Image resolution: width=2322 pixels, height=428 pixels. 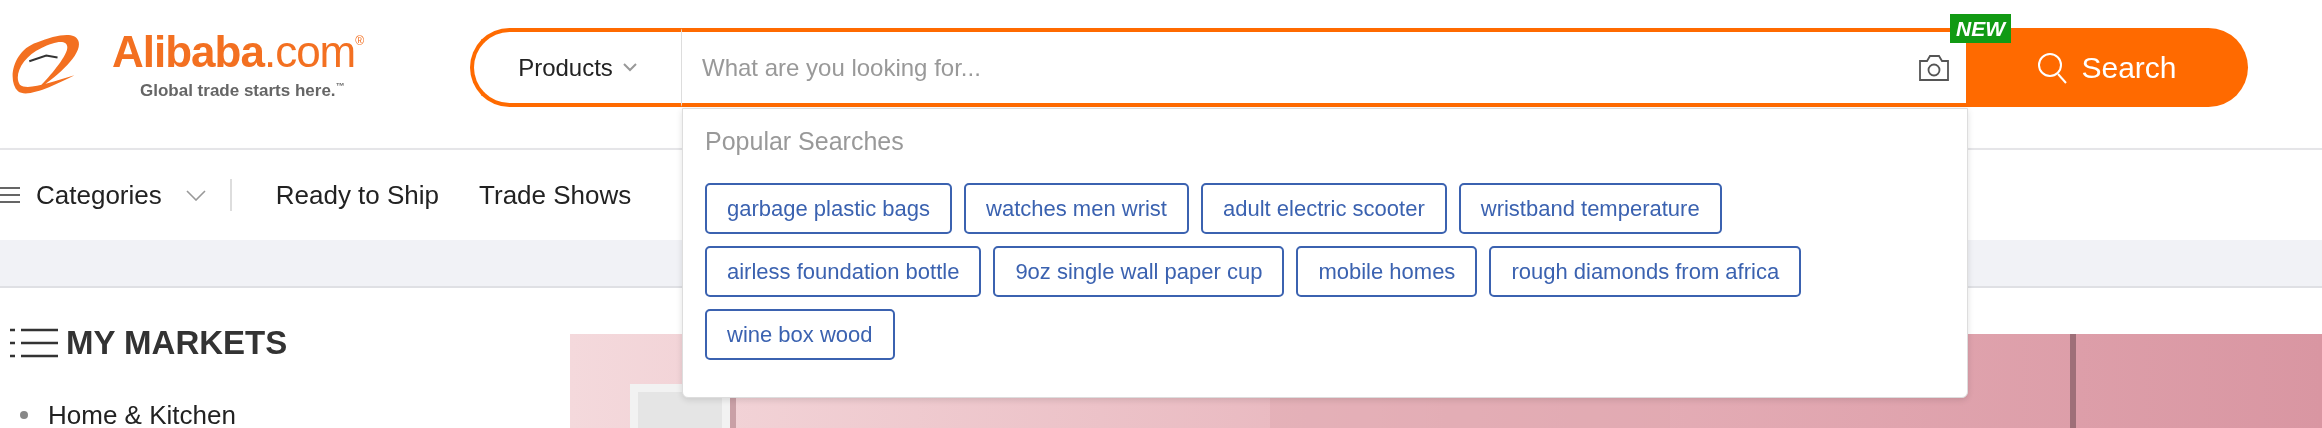 What do you see at coordinates (243, 90) in the screenshot?
I see `logo-tagline: Global trade starts here.$^{™}$` at bounding box center [243, 90].